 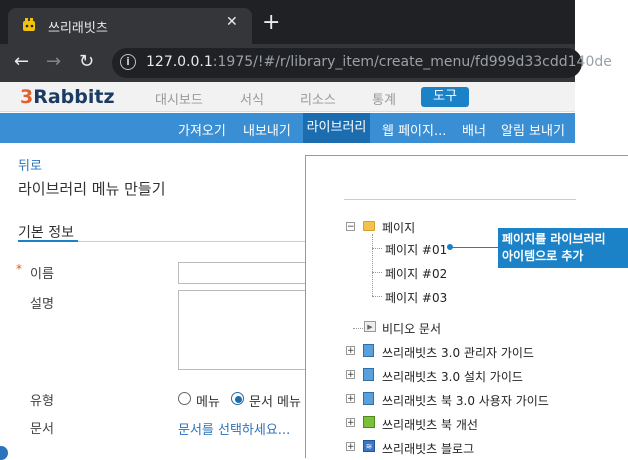 I want to click on logo: 3Rabbitz, so click(x=67, y=97).